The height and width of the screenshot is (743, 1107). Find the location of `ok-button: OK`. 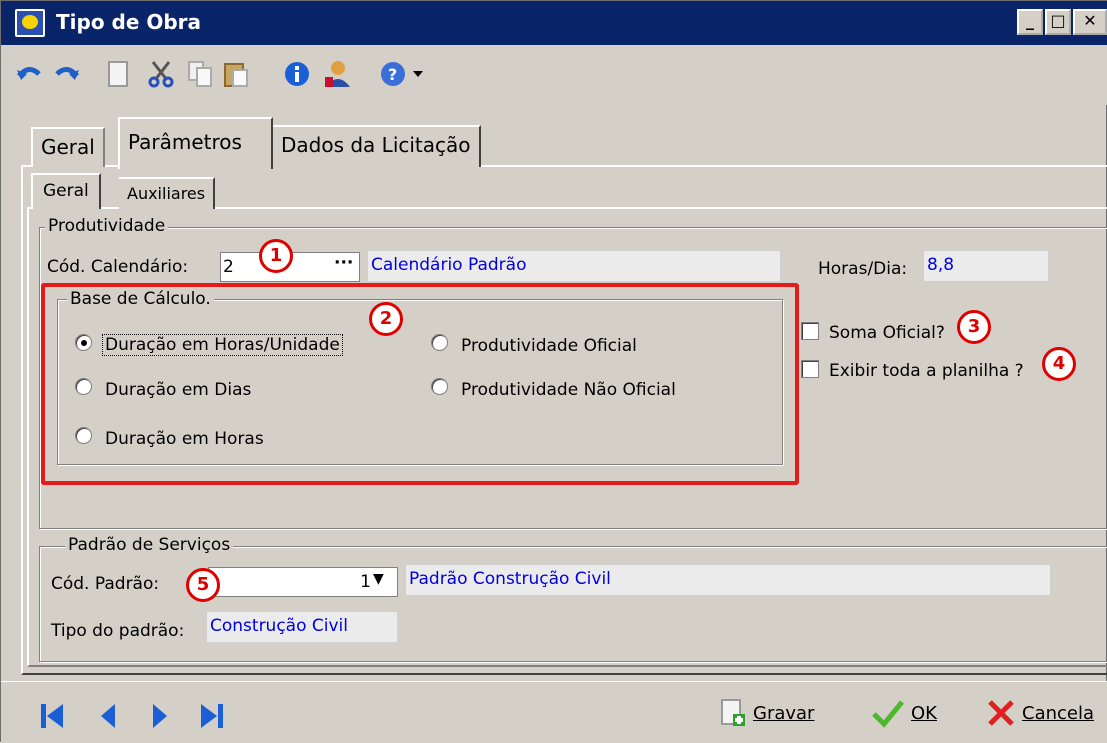

ok-button: OK is located at coordinates (904, 713).